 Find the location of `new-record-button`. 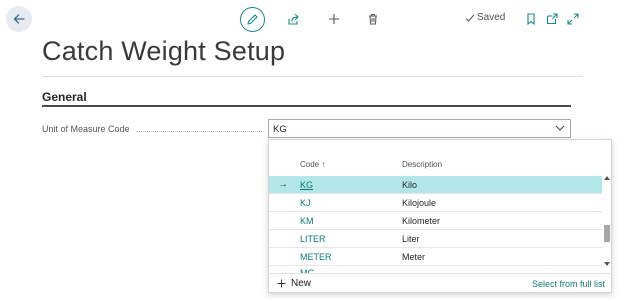

new-record-button is located at coordinates (334, 19).